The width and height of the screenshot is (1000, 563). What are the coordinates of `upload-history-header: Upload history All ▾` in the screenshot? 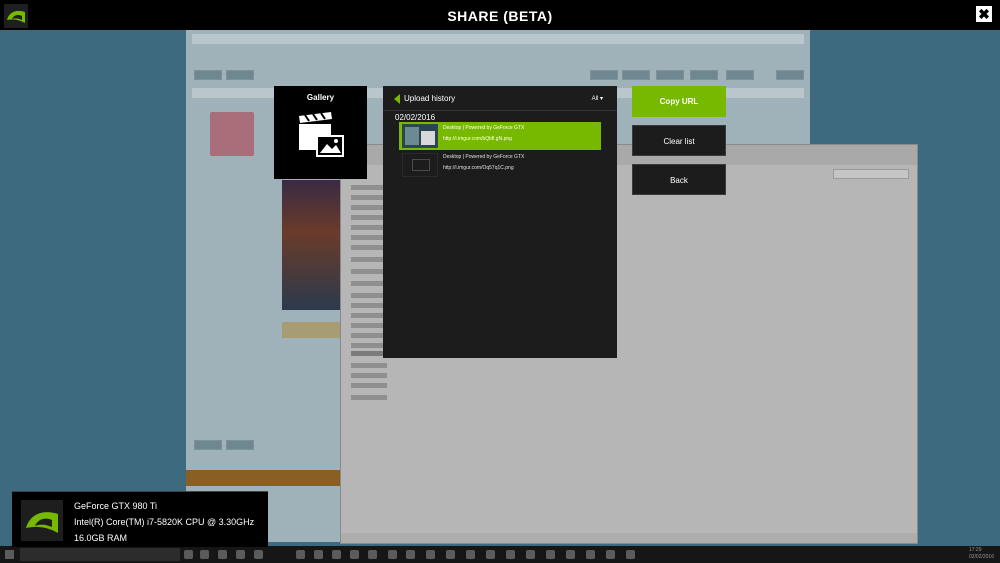 It's located at (500, 98).